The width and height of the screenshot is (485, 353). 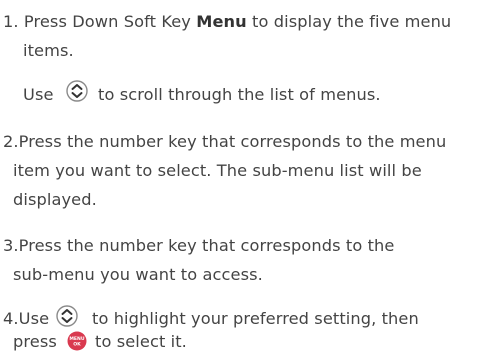 What do you see at coordinates (38, 94) in the screenshot?
I see `step-1-use-text: Use` at bounding box center [38, 94].